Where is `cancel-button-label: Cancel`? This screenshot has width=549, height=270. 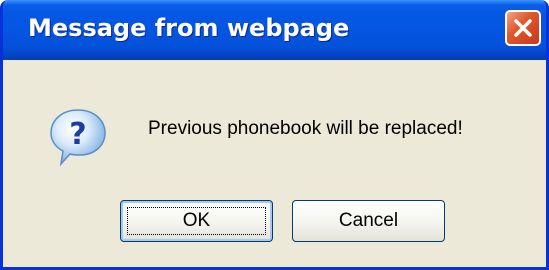
cancel-button-label: Cancel is located at coordinates (368, 220).